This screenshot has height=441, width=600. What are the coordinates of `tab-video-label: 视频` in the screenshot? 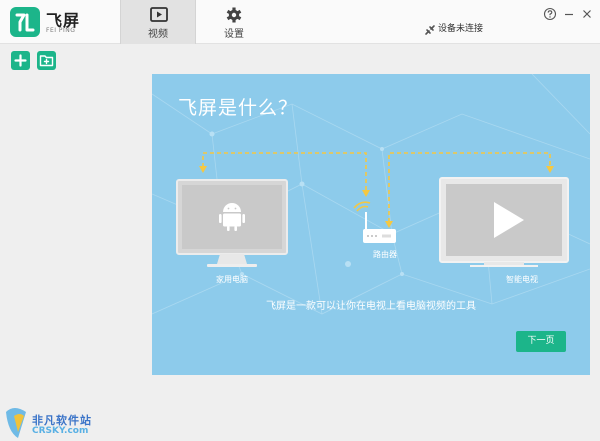 It's located at (158, 34).